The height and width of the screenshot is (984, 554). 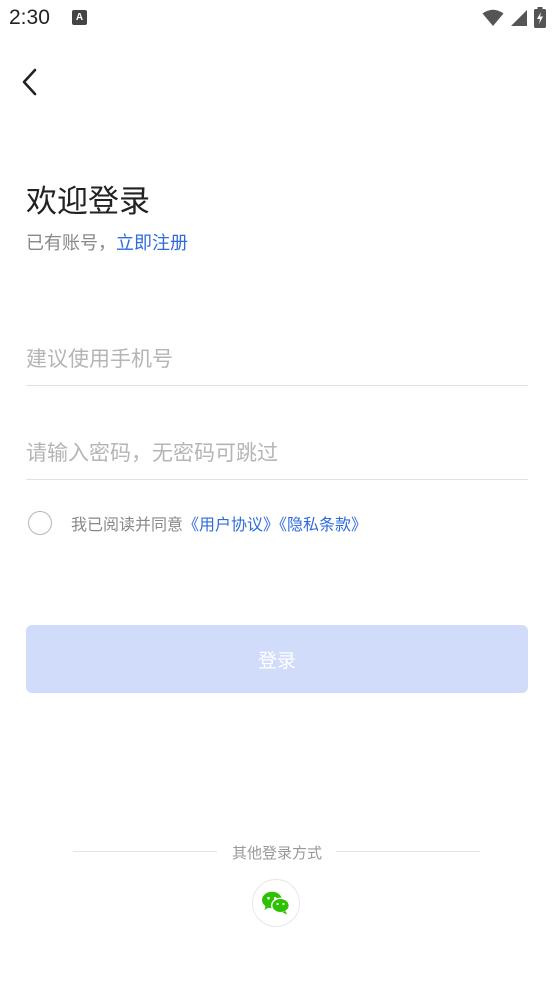 I want to click on agreement-text: 我已阅读并同意《用户协议》《隐私条款》, so click(x=219, y=523).